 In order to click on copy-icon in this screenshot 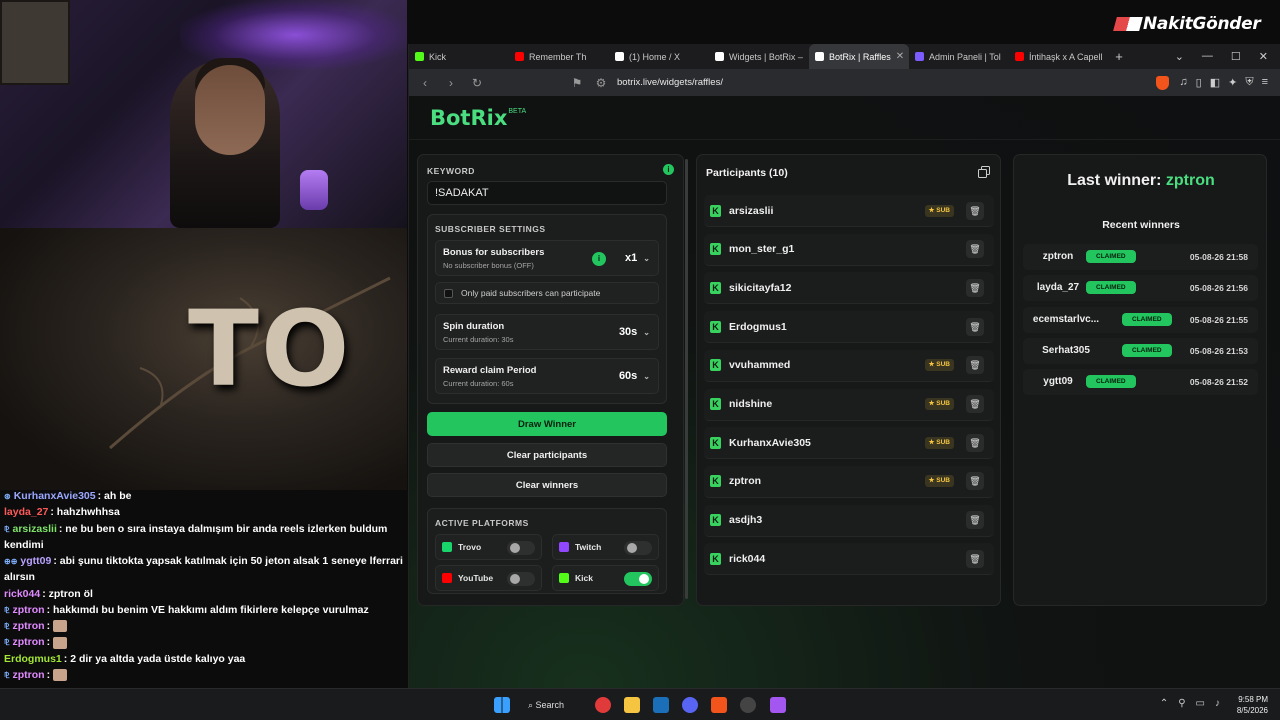, I will do `click(984, 172)`.